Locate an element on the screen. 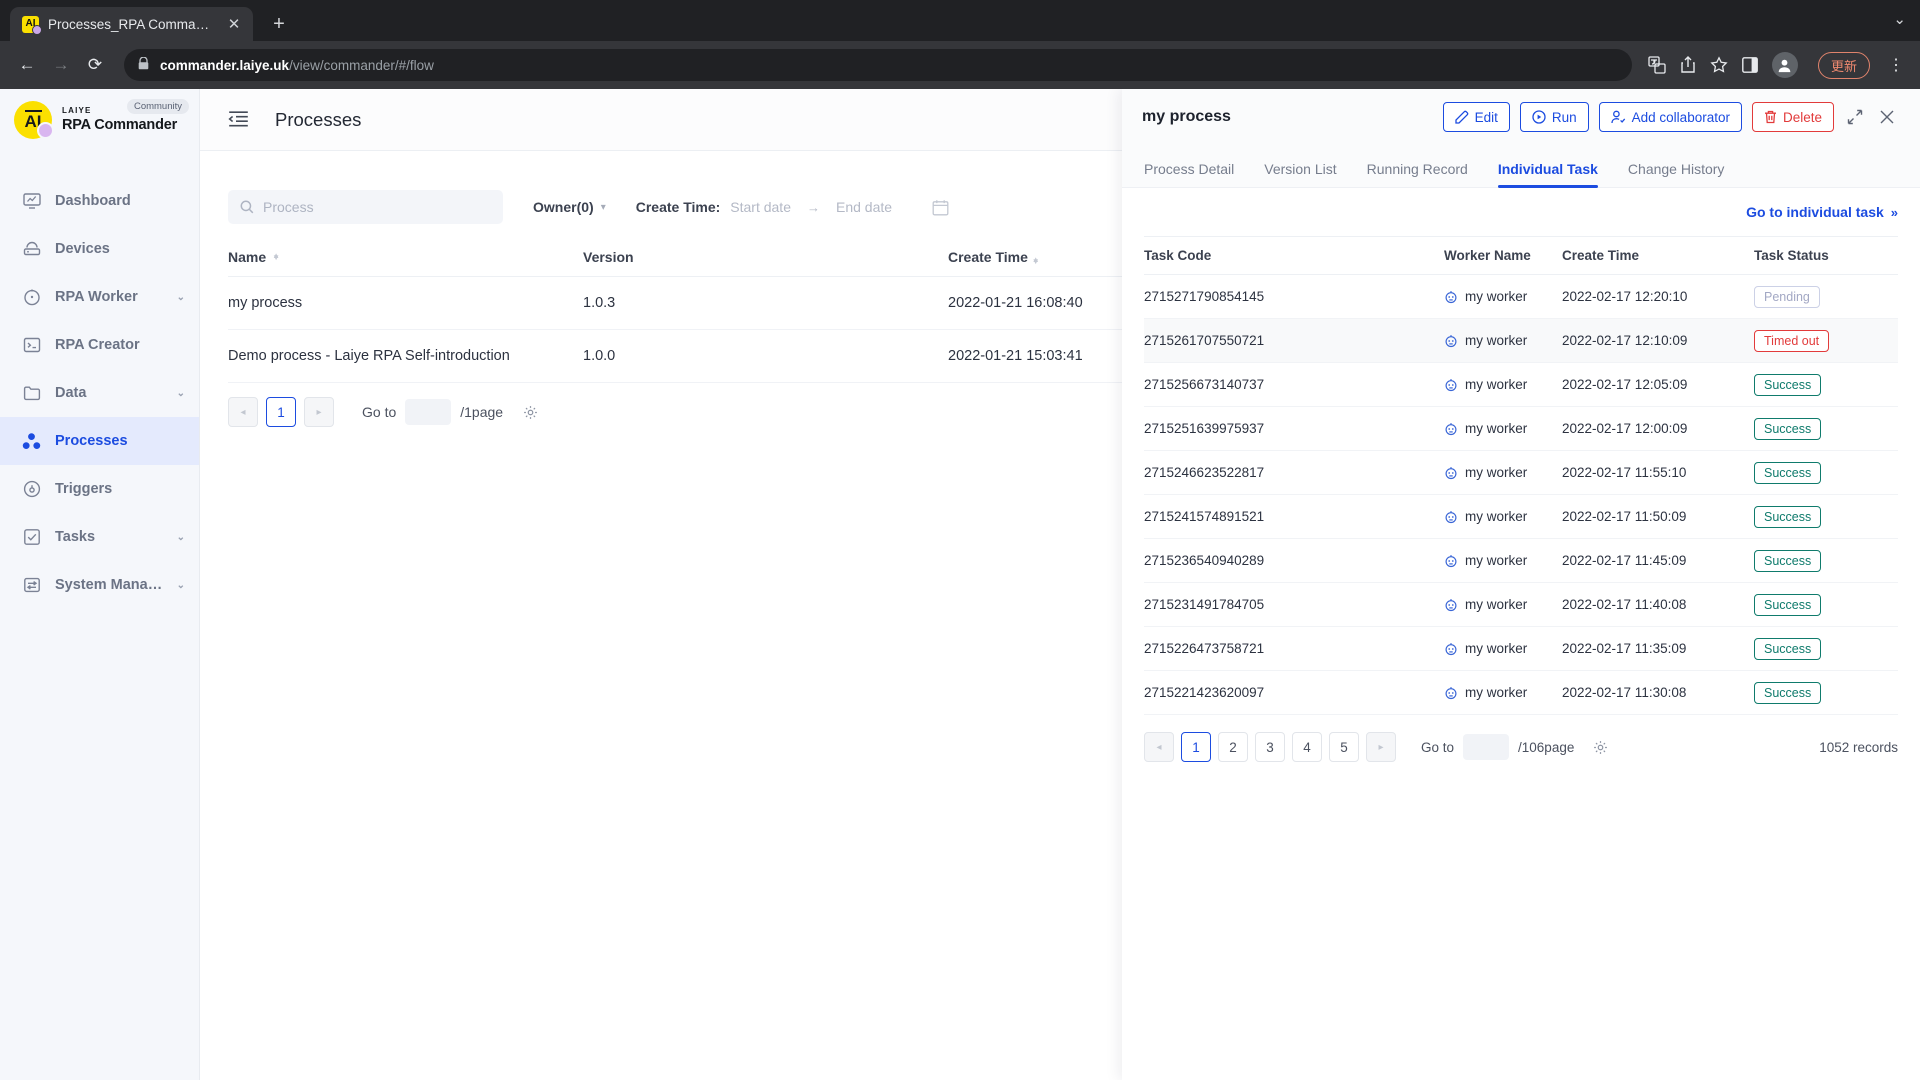 The height and width of the screenshot is (1080, 1920). close-icon: ✕ is located at coordinates (234, 24).